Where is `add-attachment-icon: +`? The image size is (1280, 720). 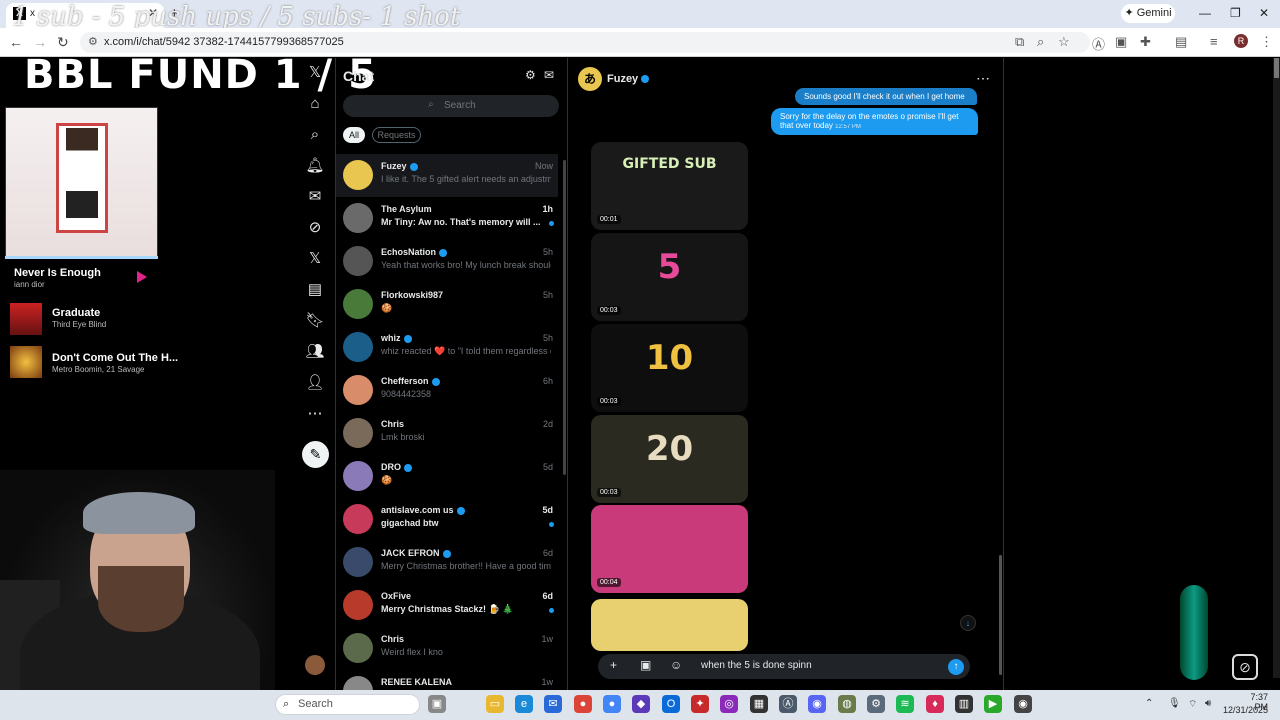 add-attachment-icon: + is located at coordinates (613, 665).